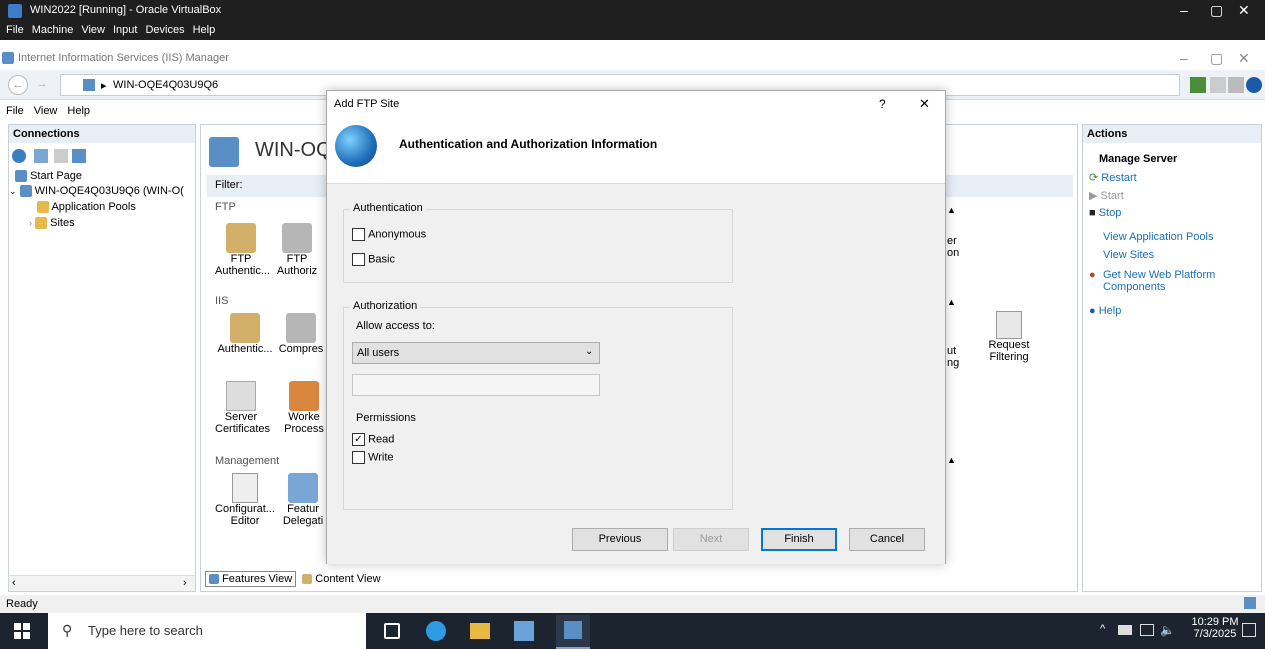 Image resolution: width=1265 pixels, height=649 pixels. Describe the element at coordinates (93, 30) in the screenshot. I see `vbox-menu-view: View` at that location.